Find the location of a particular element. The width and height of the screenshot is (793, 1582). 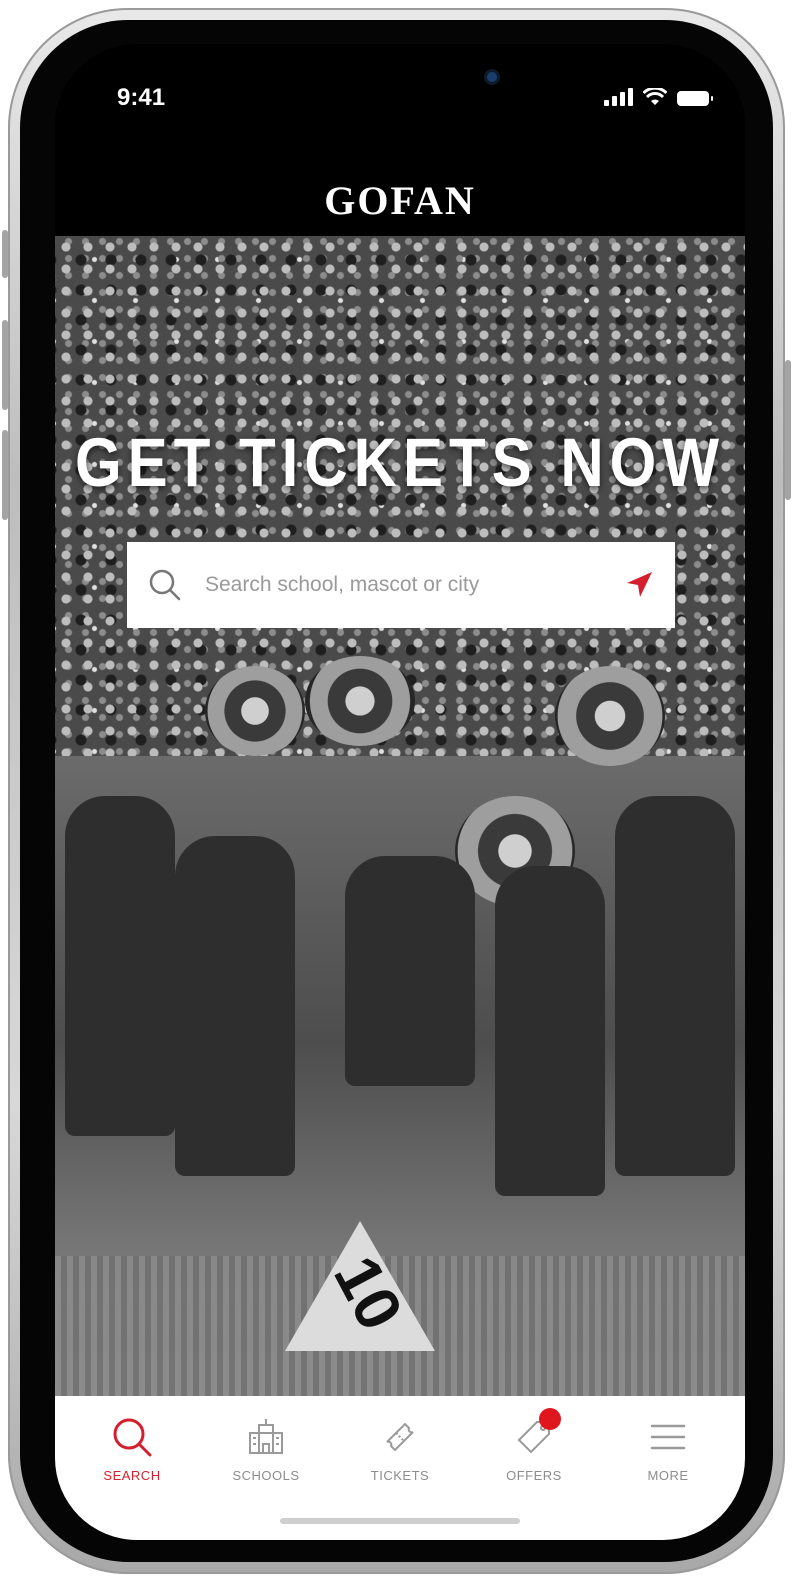

school-building-icon is located at coordinates (266, 1437).